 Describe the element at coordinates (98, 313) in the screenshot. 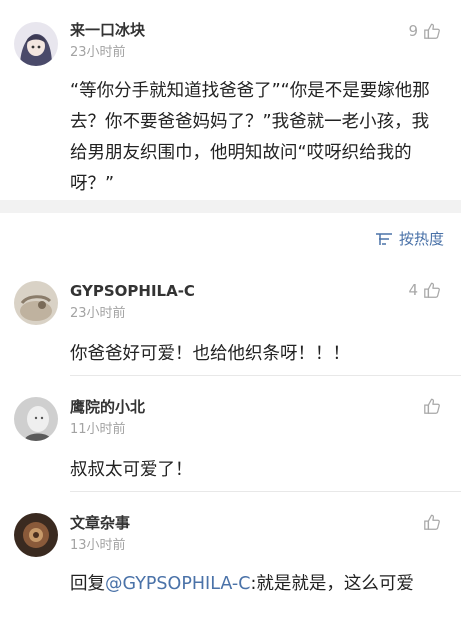

I see `reply-time: 23小时前` at that location.